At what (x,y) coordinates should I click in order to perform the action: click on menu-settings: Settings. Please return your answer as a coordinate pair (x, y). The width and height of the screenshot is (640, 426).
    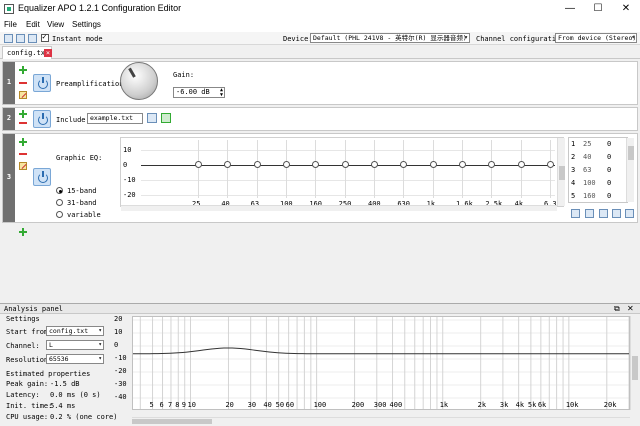
    Looking at the image, I should click on (86, 24).